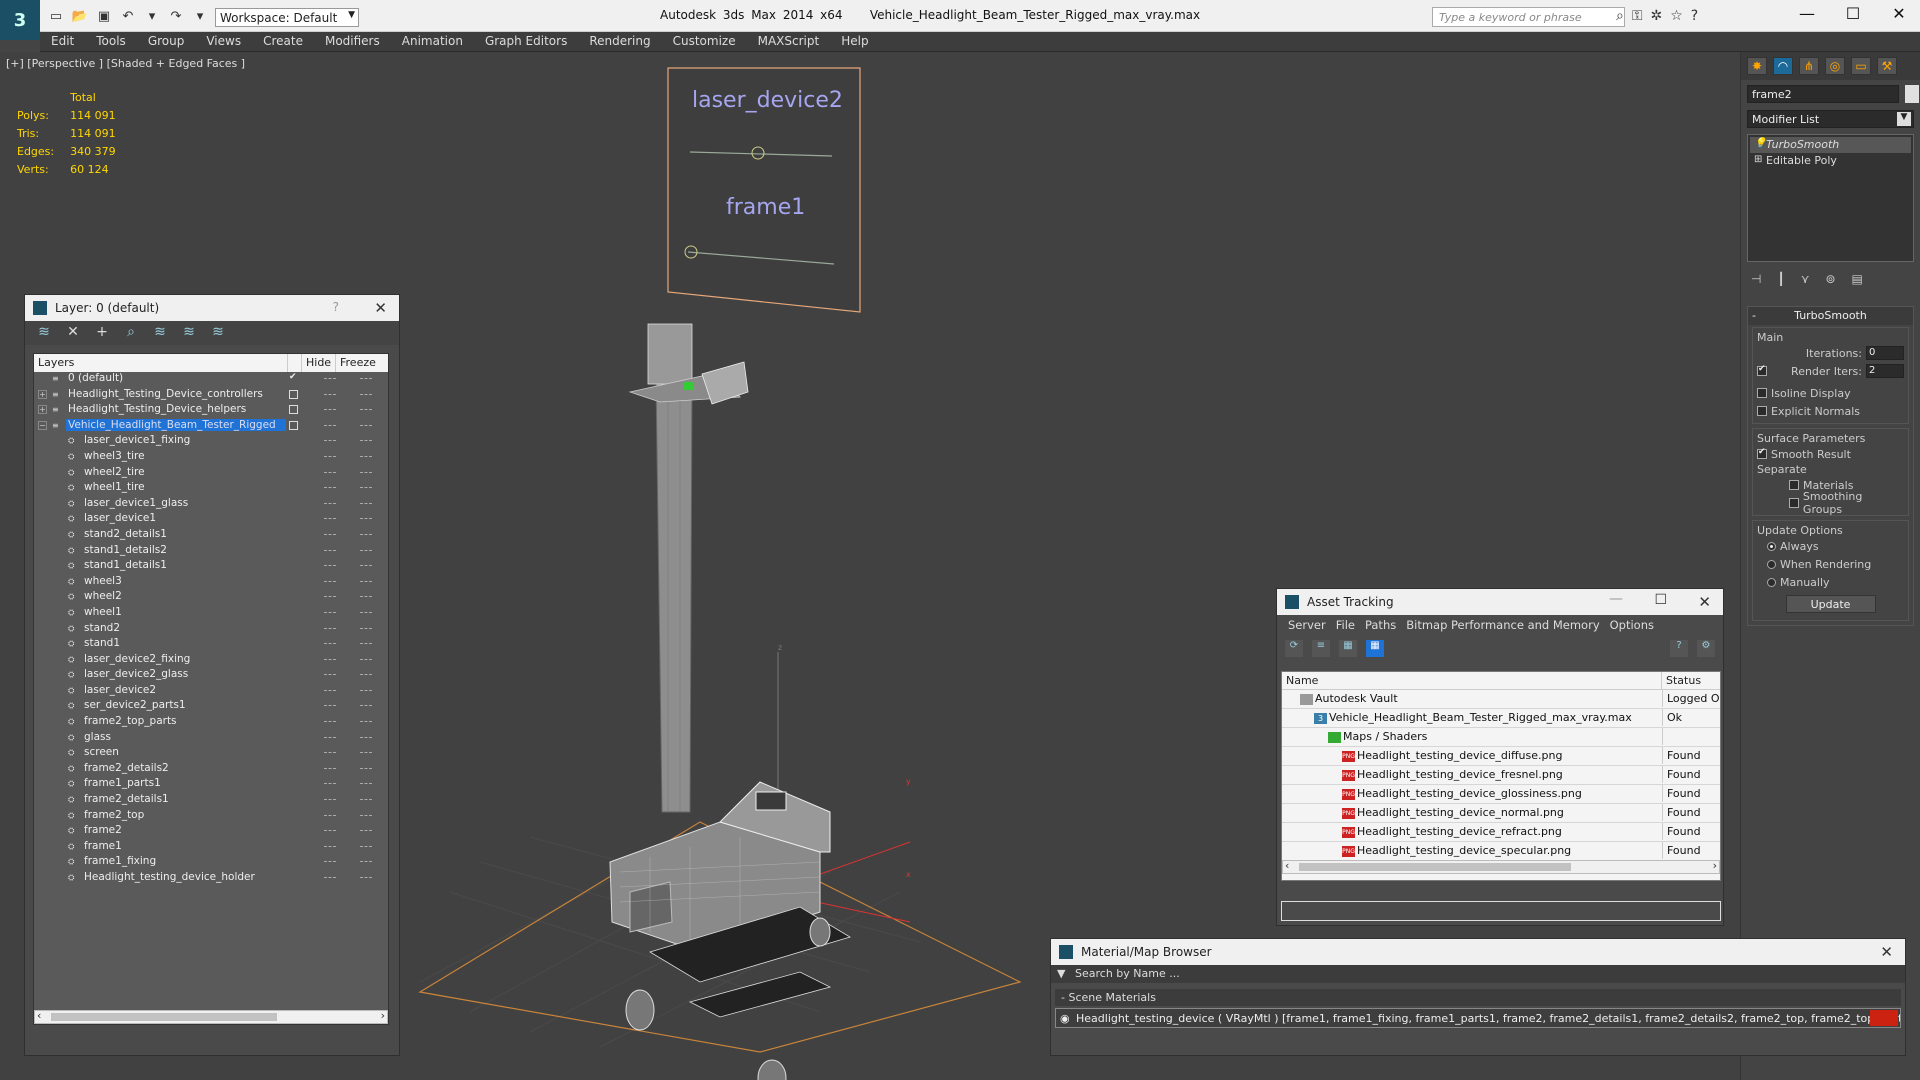 This screenshot has height=1080, width=1920. I want to click on layer-row: ⛭ stand1_details1, so click(211, 567).